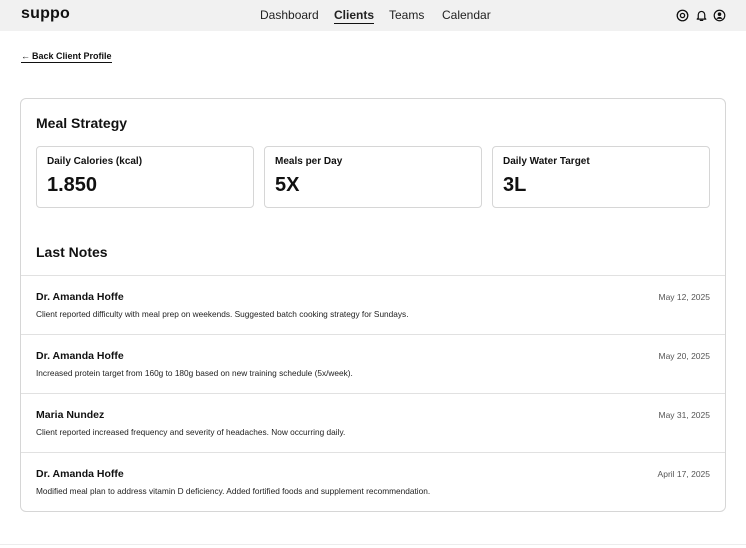  I want to click on metric-daily-water-target: Daily Water Target 3L, so click(601, 177).